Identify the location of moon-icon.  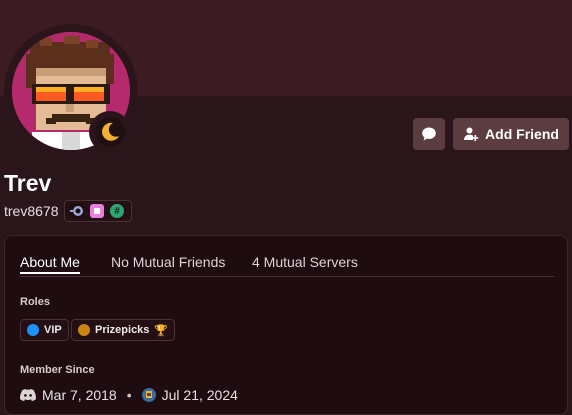
(110, 131).